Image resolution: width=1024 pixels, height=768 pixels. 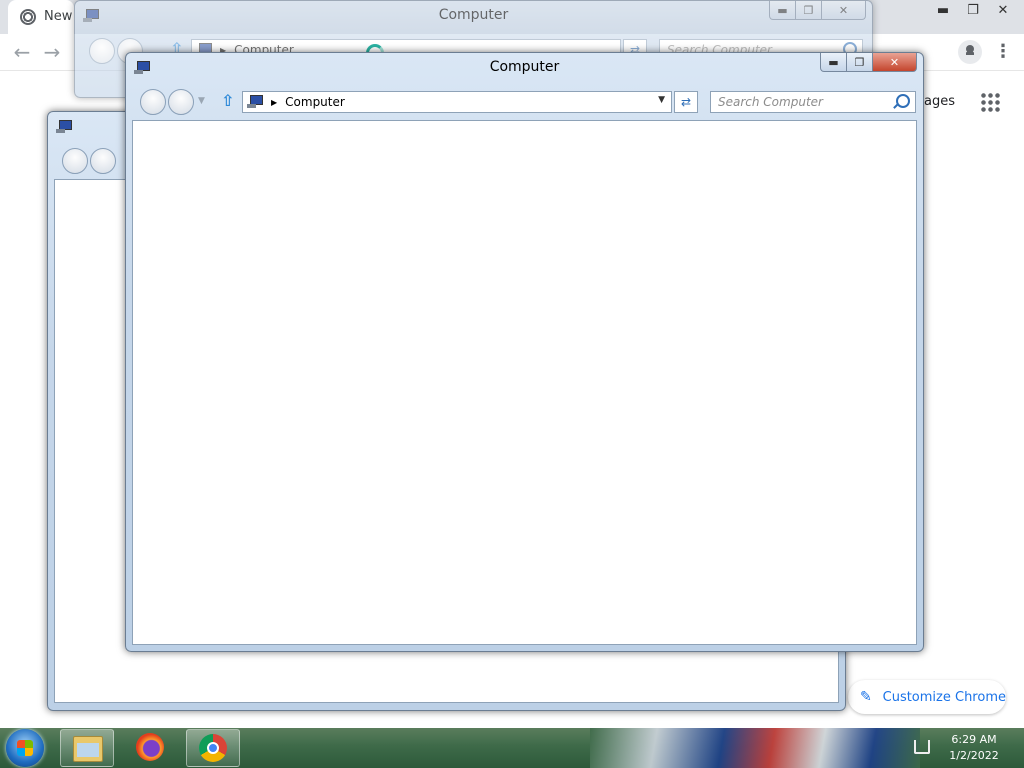 What do you see at coordinates (58, 16) in the screenshot?
I see `chrome-tab-label: New` at bounding box center [58, 16].